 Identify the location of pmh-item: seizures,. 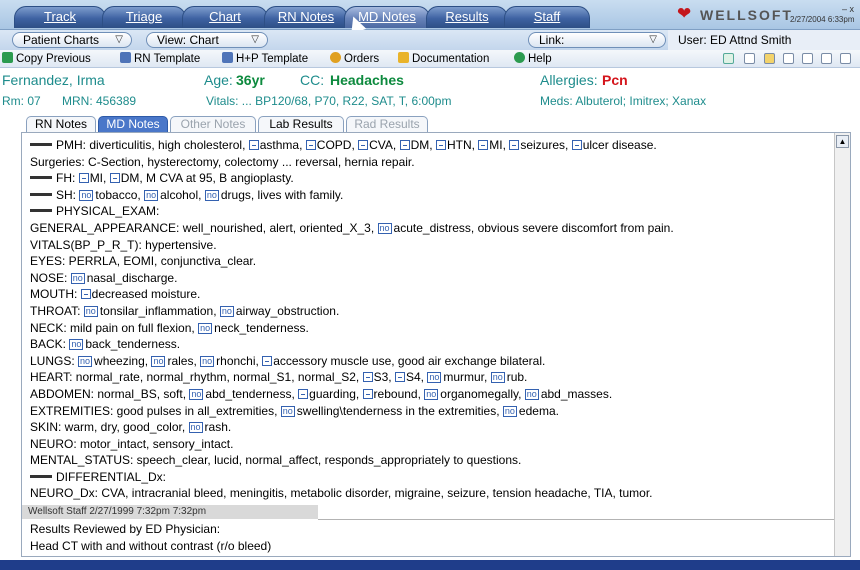
(544, 145).